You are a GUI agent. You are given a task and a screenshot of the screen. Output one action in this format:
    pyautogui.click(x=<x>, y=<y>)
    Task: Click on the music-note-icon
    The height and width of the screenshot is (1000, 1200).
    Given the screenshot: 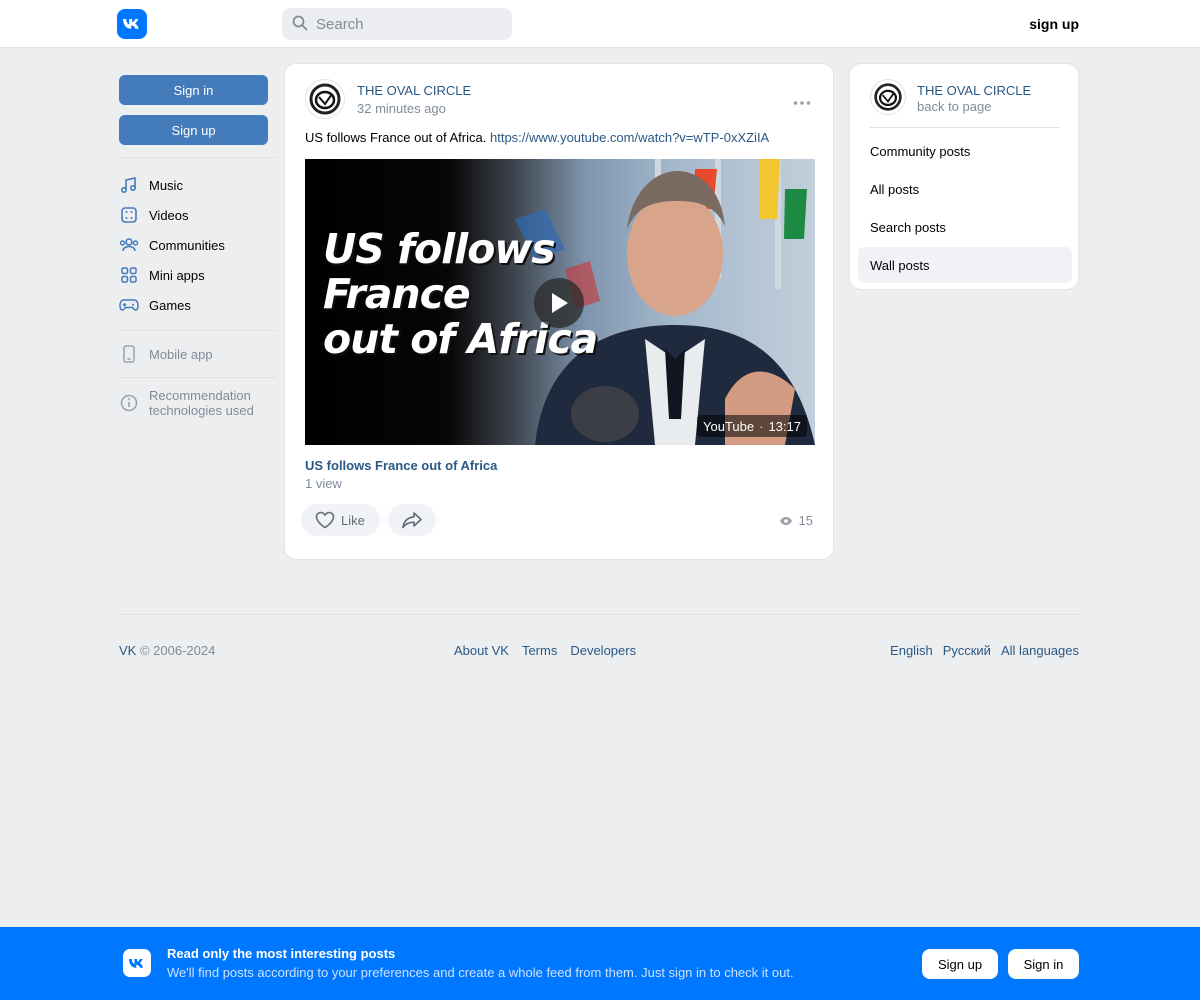 What is the action you would take?
    pyautogui.click(x=129, y=185)
    